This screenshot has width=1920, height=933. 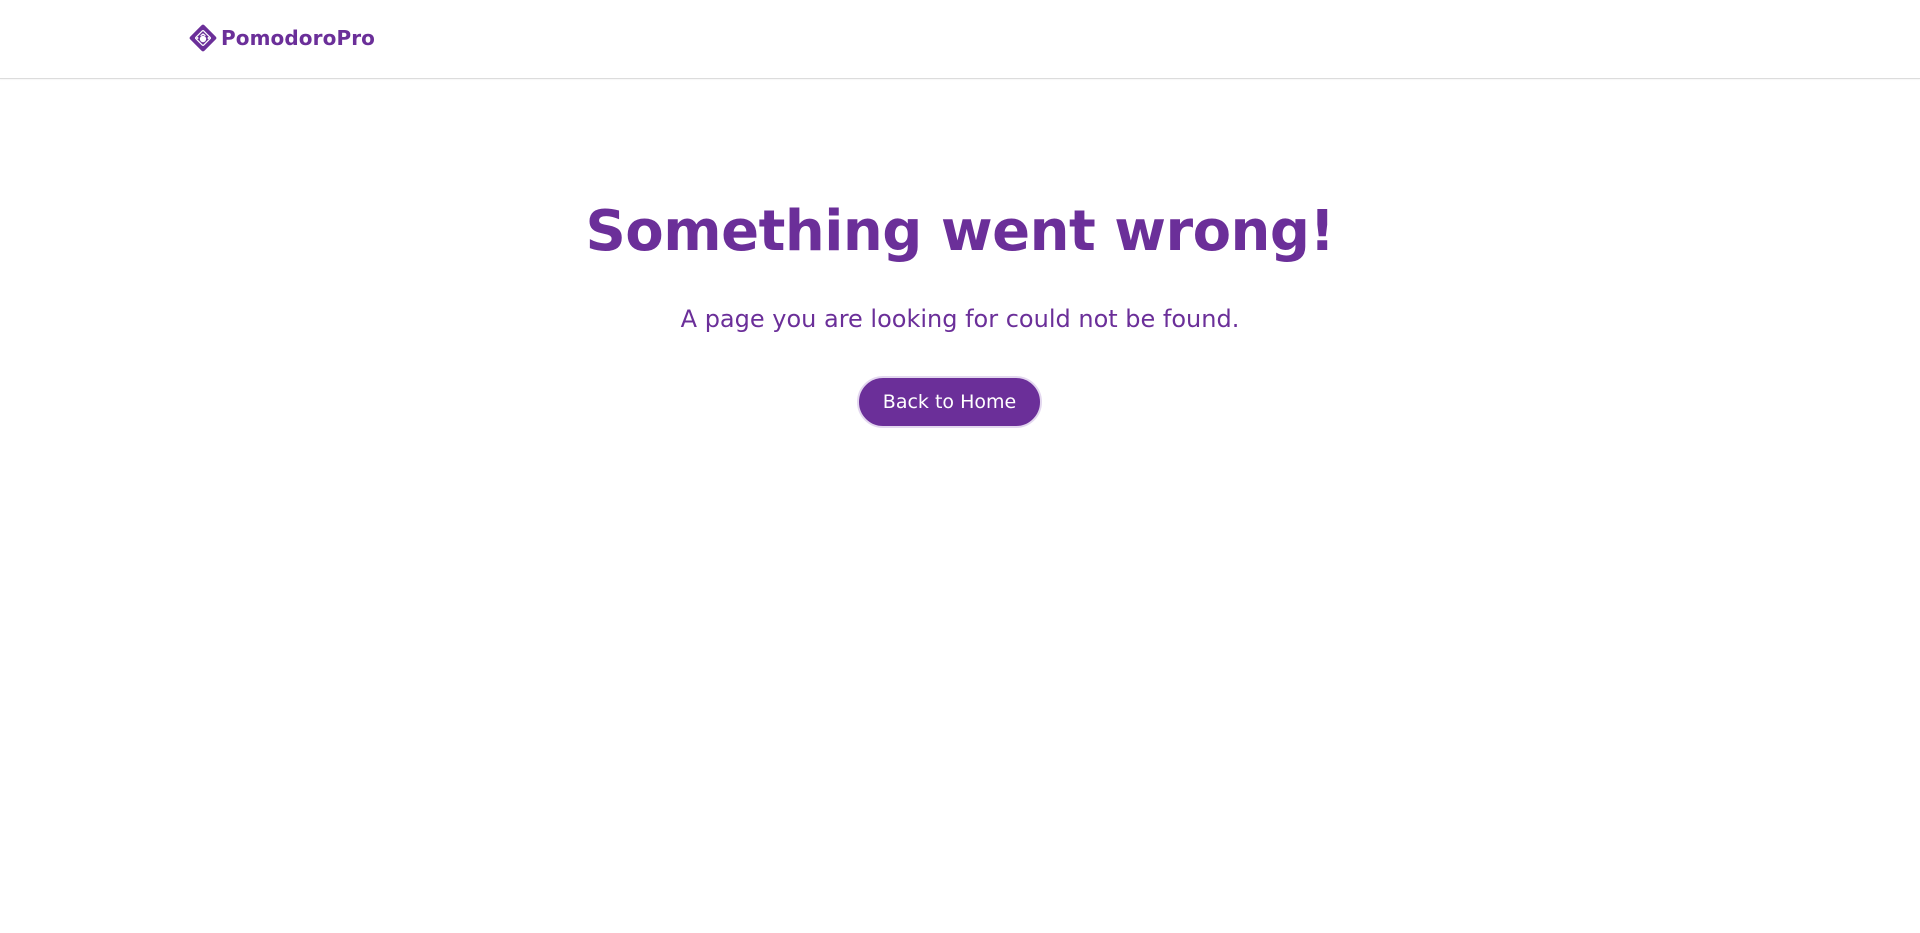 I want to click on error-title: Something went wrong!, so click(x=960, y=231).